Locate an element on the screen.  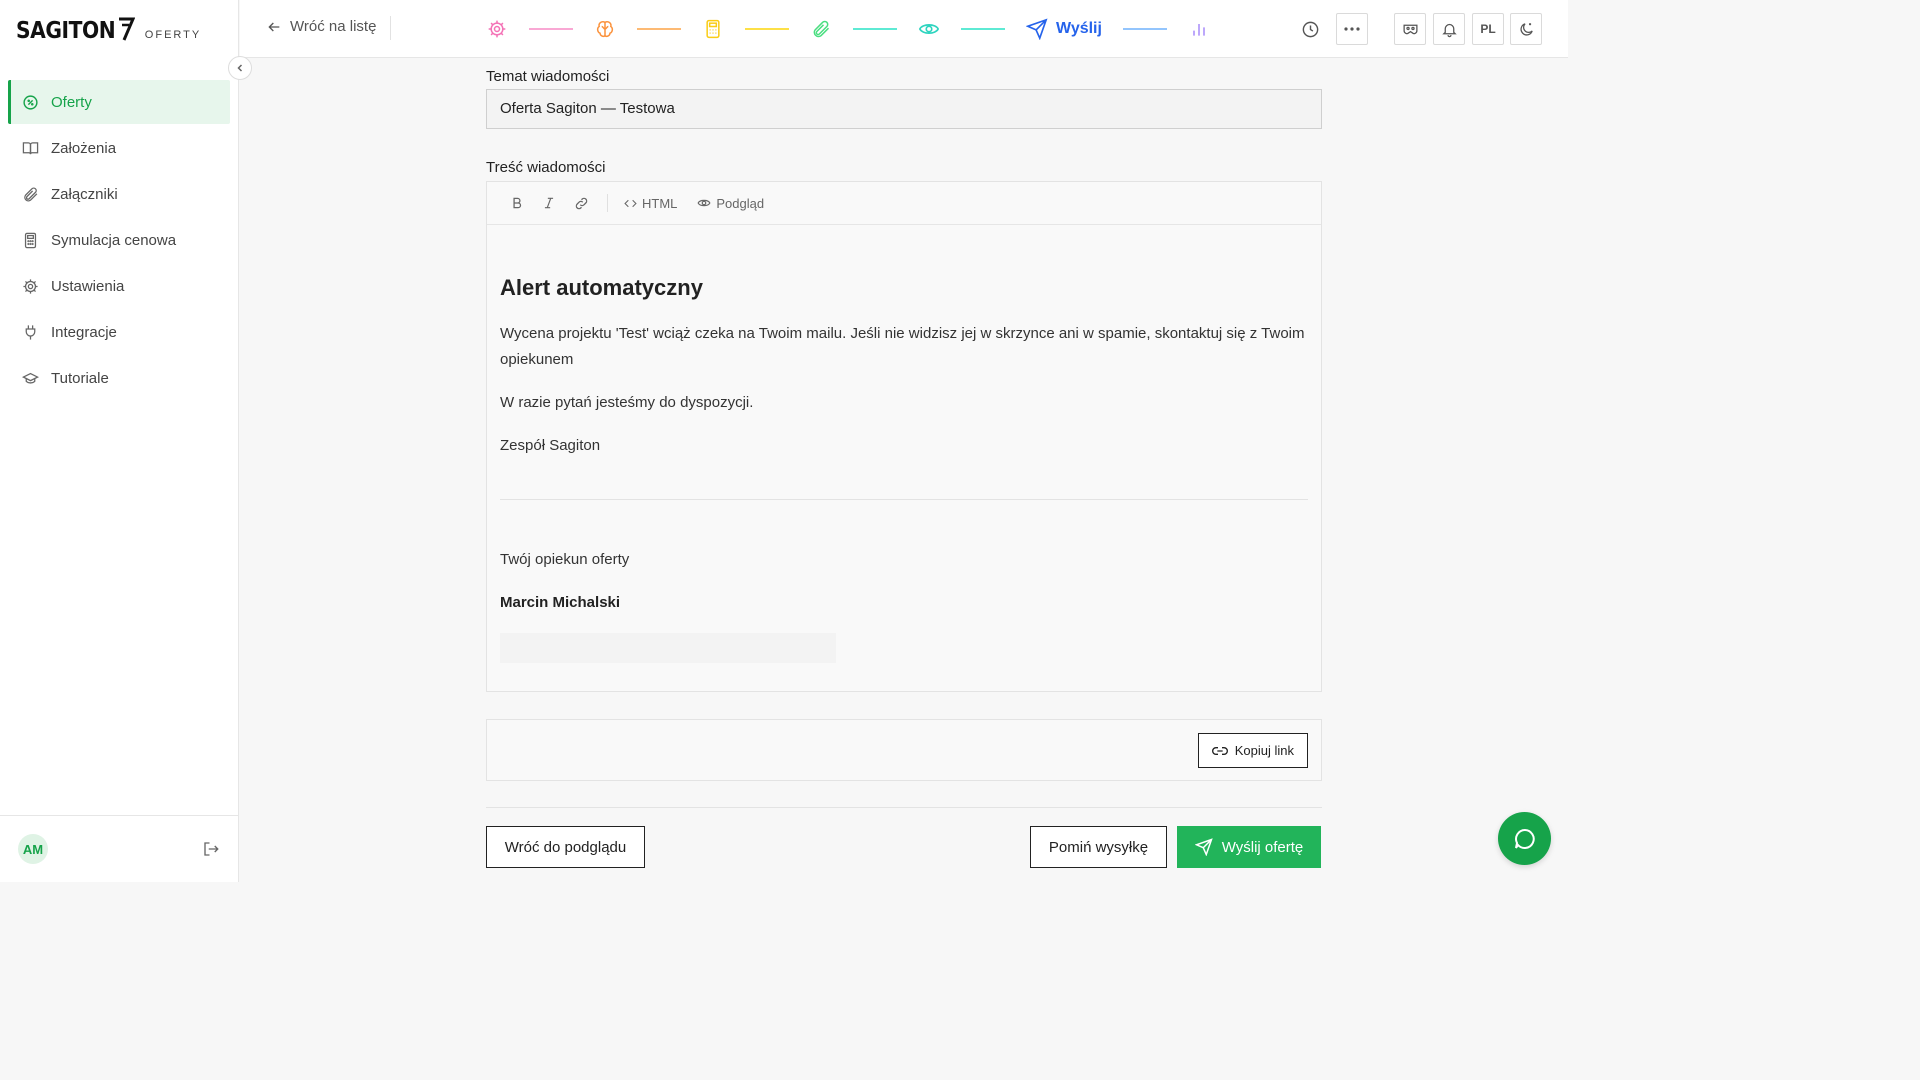
back-to-list-label: Wróć na listę is located at coordinates (333, 26).